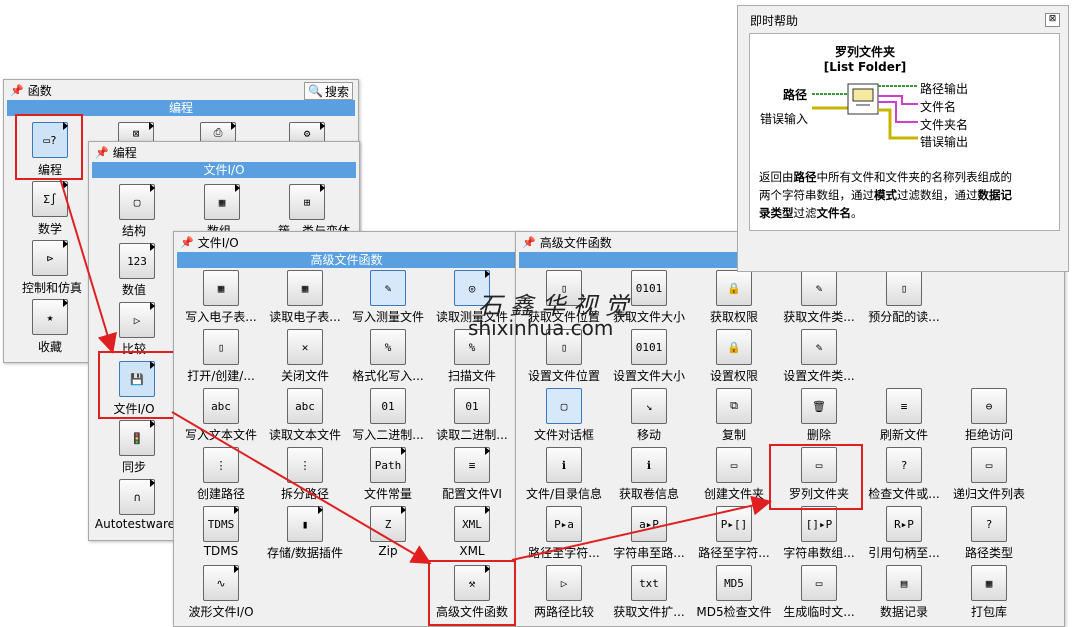 This screenshot has height=627, width=1078. What do you see at coordinates (649, 465) in the screenshot?
I see `advanced-item-icon-16: ℹ` at bounding box center [649, 465].